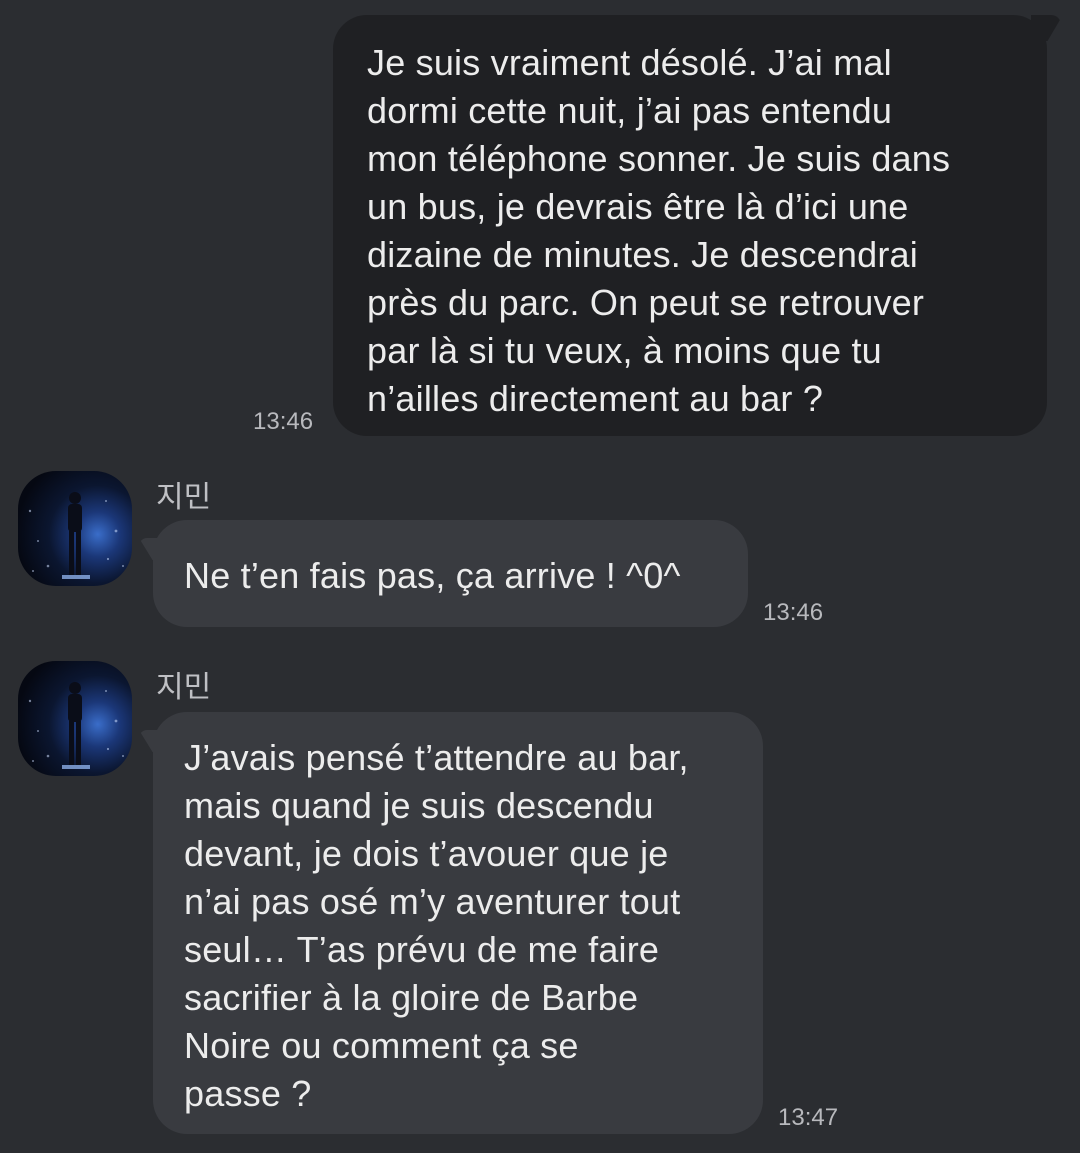 This screenshot has height=1153, width=1080. What do you see at coordinates (450, 573) in the screenshot?
I see `message-bubble-incoming: Ne t’en fais pas, ça arrive ! ^0^` at bounding box center [450, 573].